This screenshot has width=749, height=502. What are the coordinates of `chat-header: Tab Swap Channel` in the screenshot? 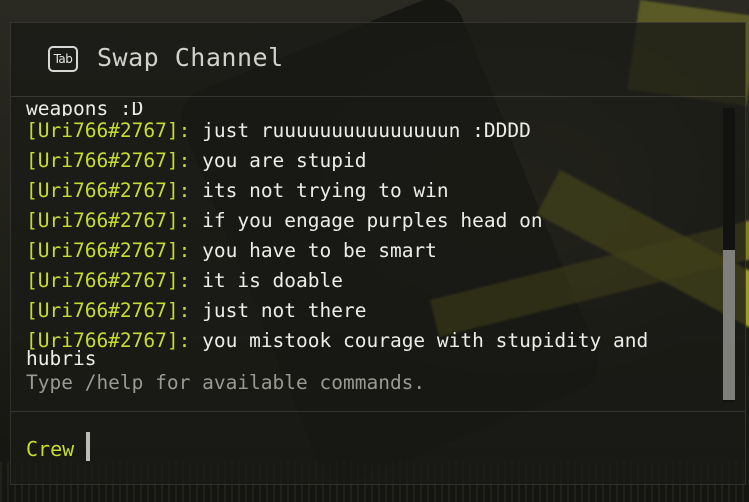 It's located at (378, 60).